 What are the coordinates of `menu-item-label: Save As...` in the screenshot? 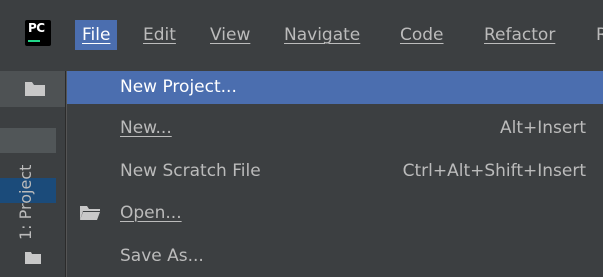 It's located at (162, 256).